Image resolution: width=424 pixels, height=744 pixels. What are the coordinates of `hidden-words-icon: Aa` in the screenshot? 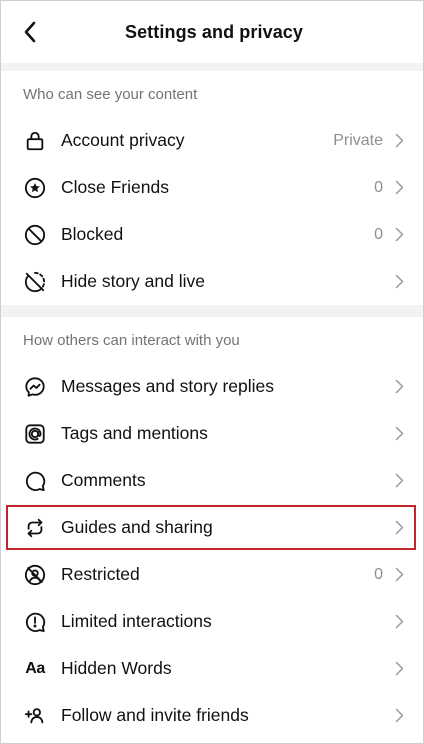 It's located at (35, 669).